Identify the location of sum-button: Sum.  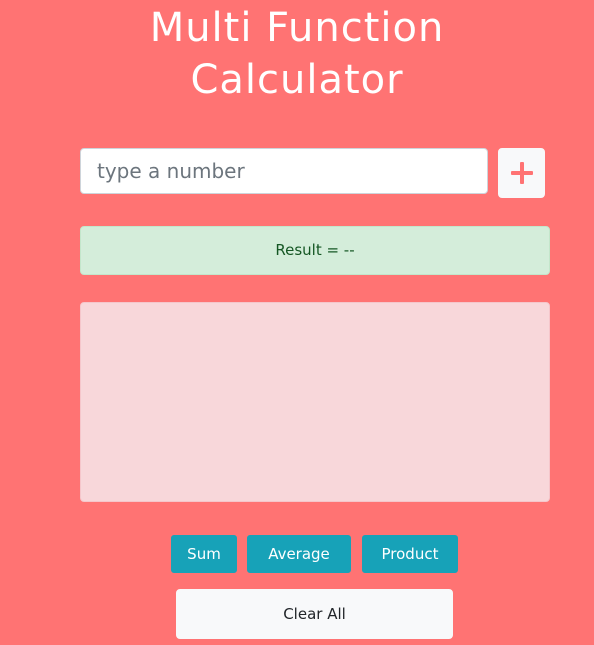
(204, 554).